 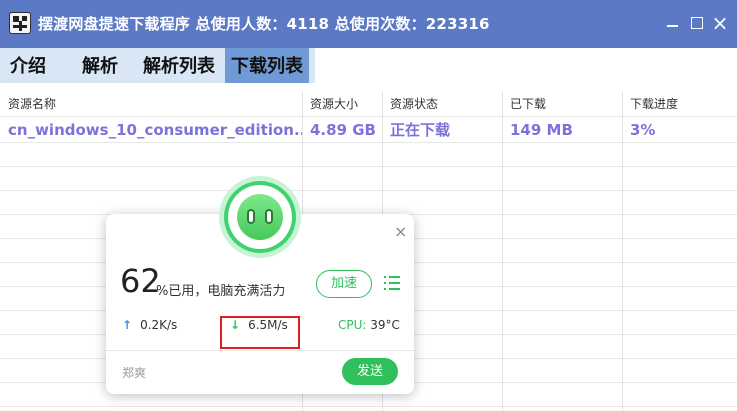 What do you see at coordinates (260, 350) in the screenshot?
I see `popup-divider` at bounding box center [260, 350].